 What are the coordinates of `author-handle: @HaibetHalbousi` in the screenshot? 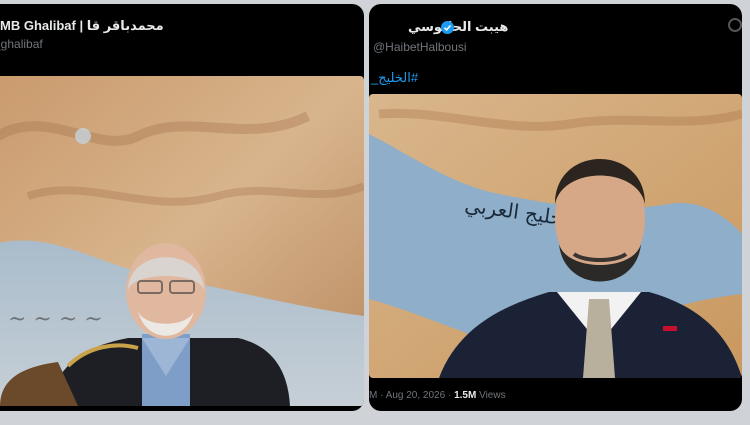 It's located at (420, 47).